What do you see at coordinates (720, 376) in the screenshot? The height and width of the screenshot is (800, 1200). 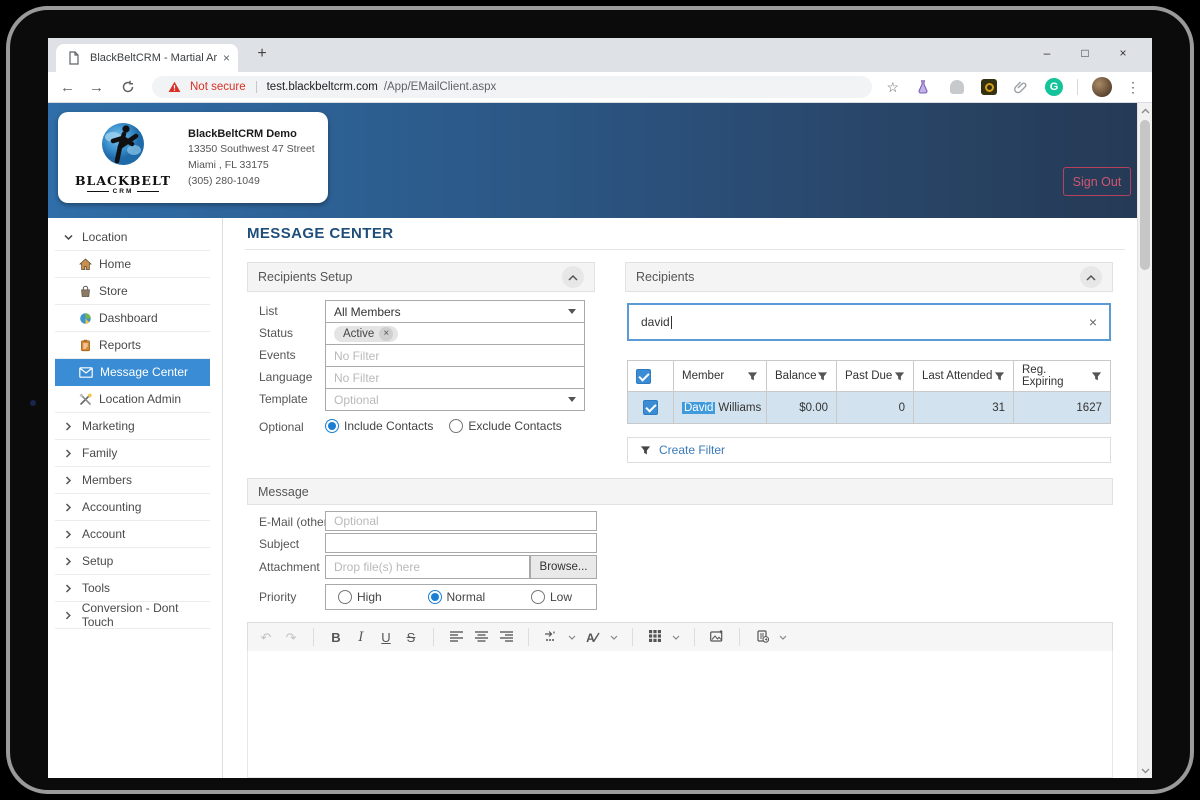 I see `member-column-header: Member` at bounding box center [720, 376].